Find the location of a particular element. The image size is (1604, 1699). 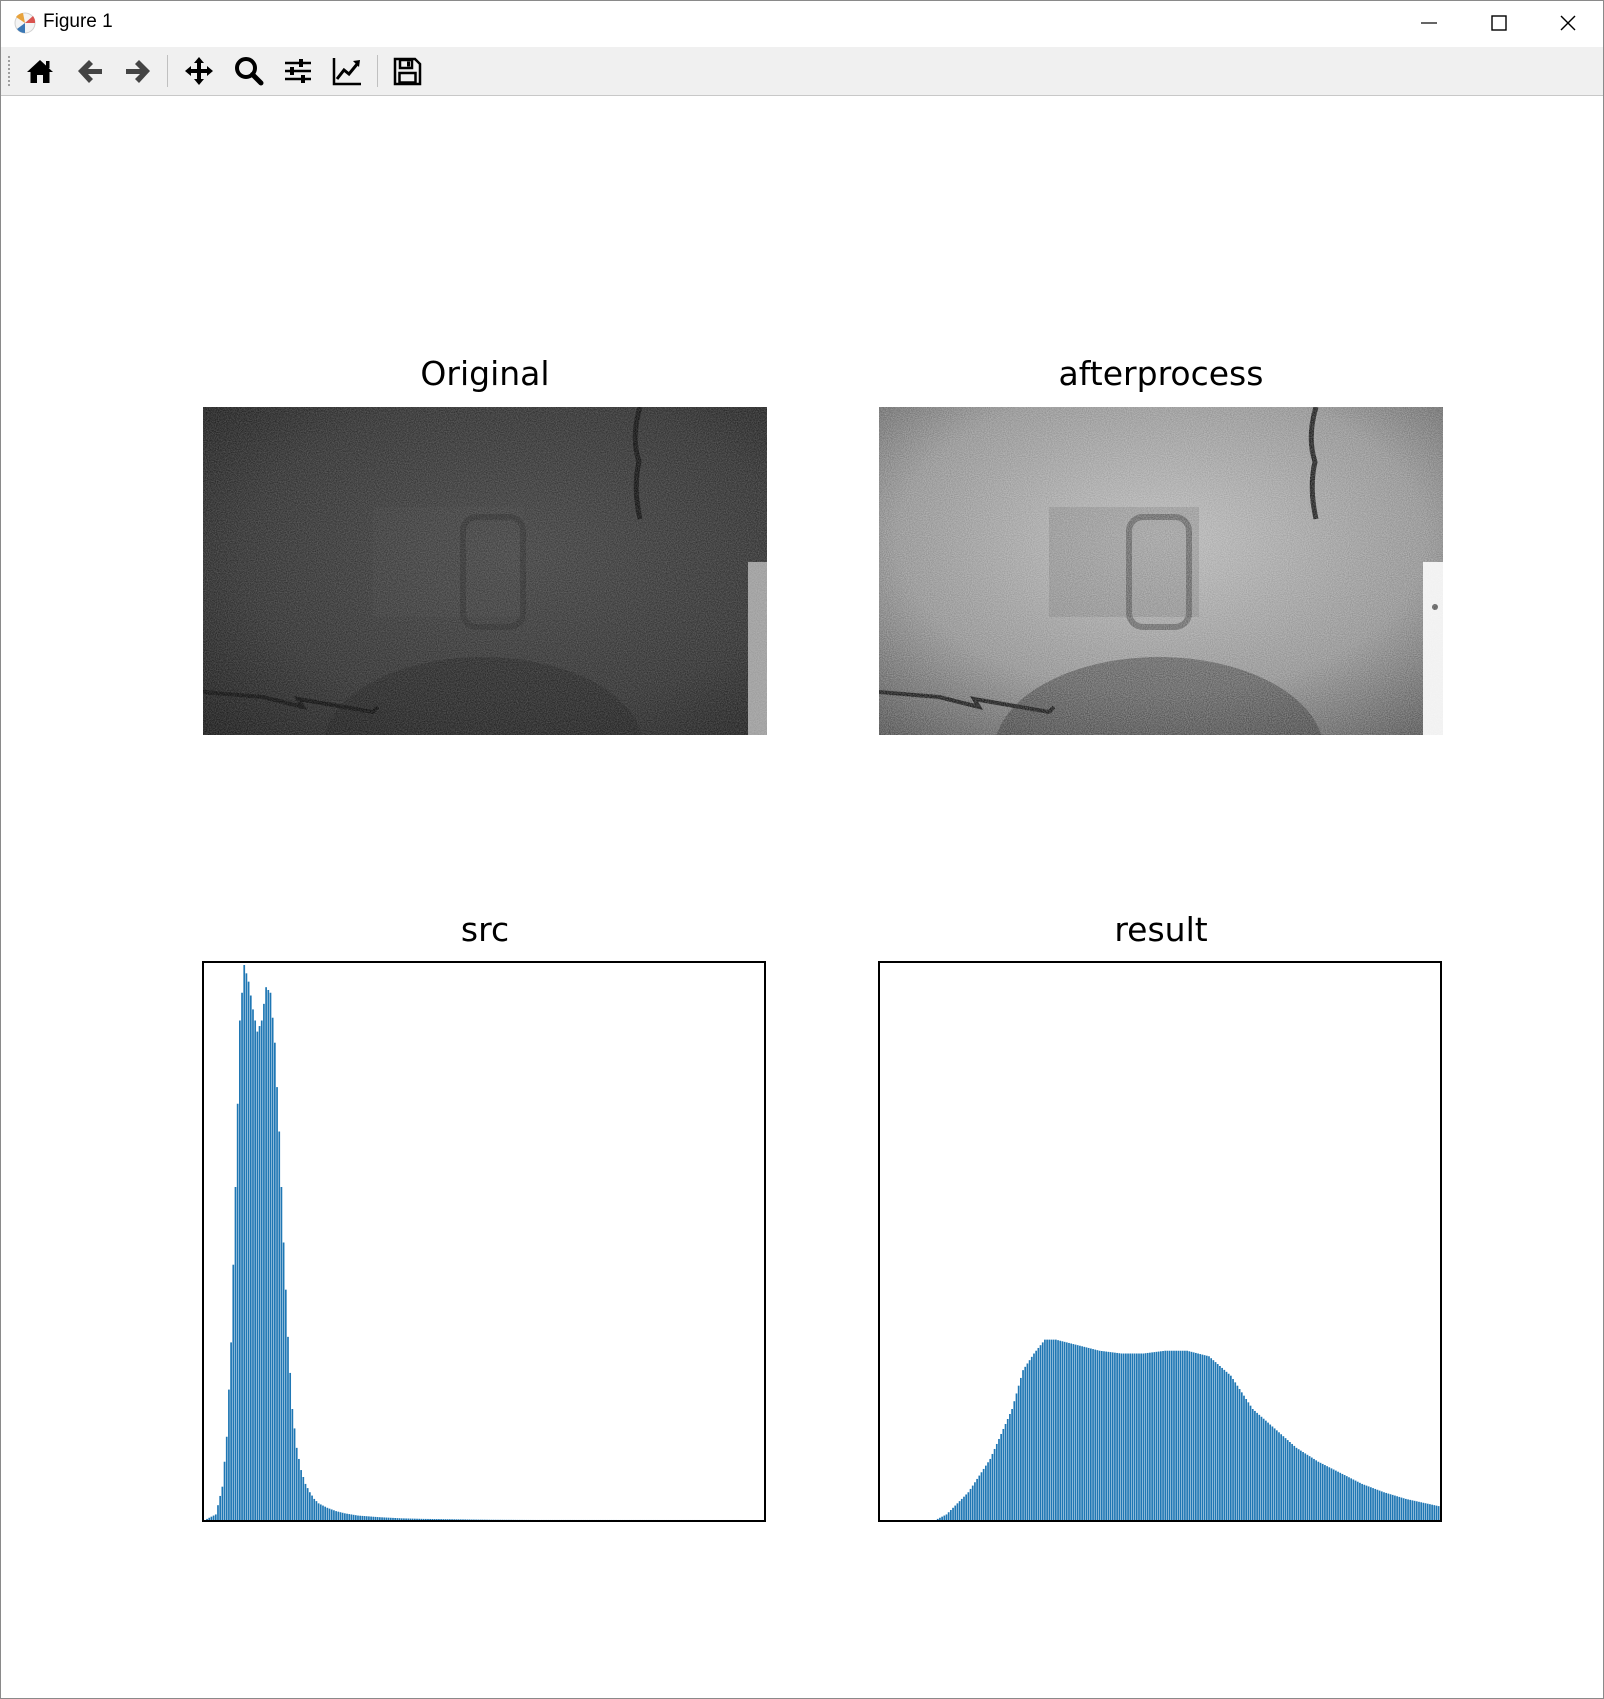

close-icon is located at coordinates (1568, 23).